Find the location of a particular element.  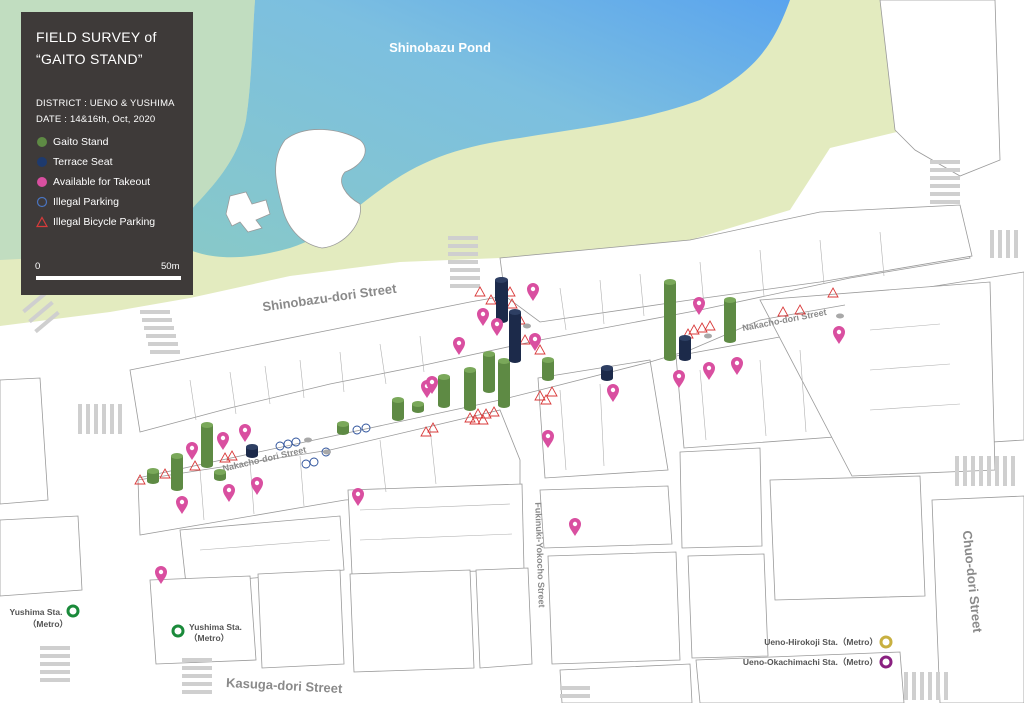

legend-item-bicycle: Illegal Bicycle Parking is located at coordinates (95, 222).